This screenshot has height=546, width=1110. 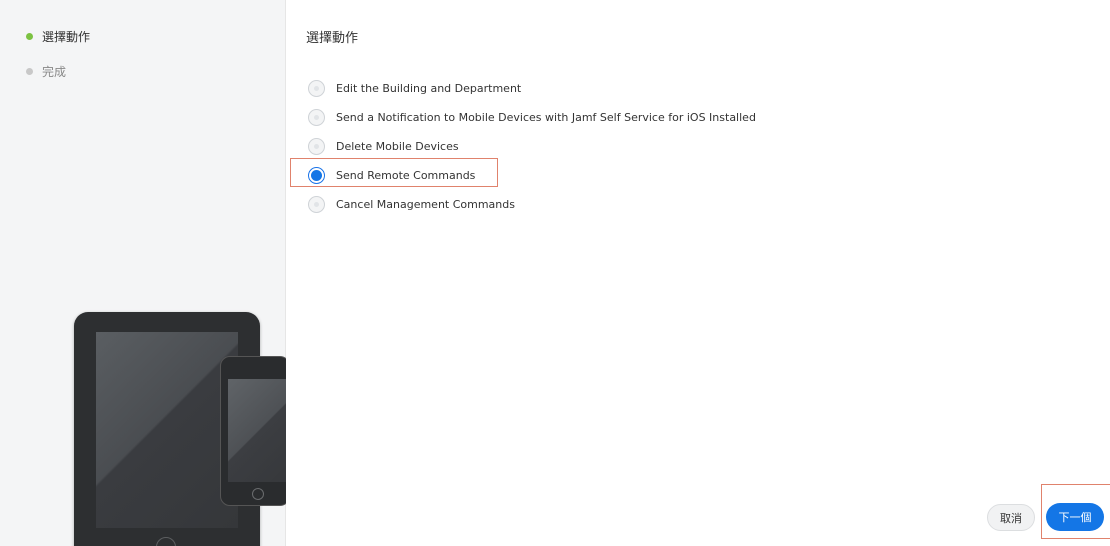 What do you see at coordinates (316, 175) in the screenshot?
I see `radio-button-selected` at bounding box center [316, 175].